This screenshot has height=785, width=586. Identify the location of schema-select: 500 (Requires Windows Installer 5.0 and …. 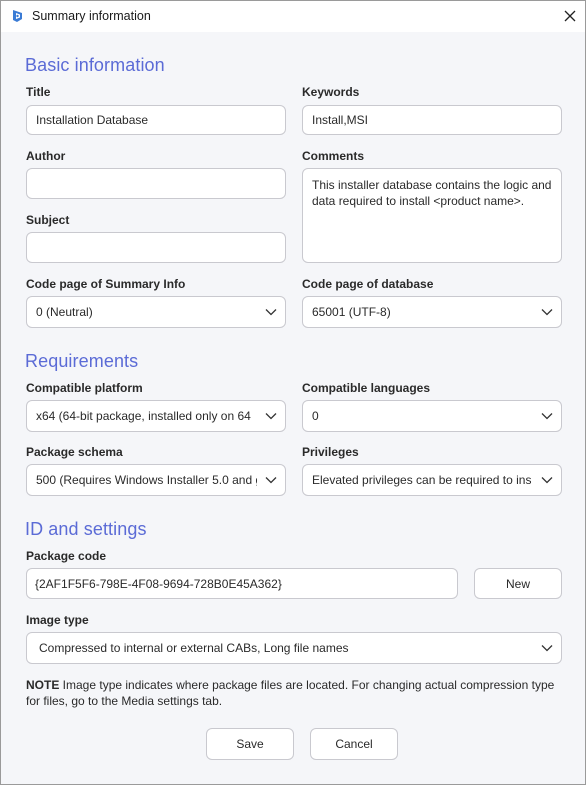
(156, 480).